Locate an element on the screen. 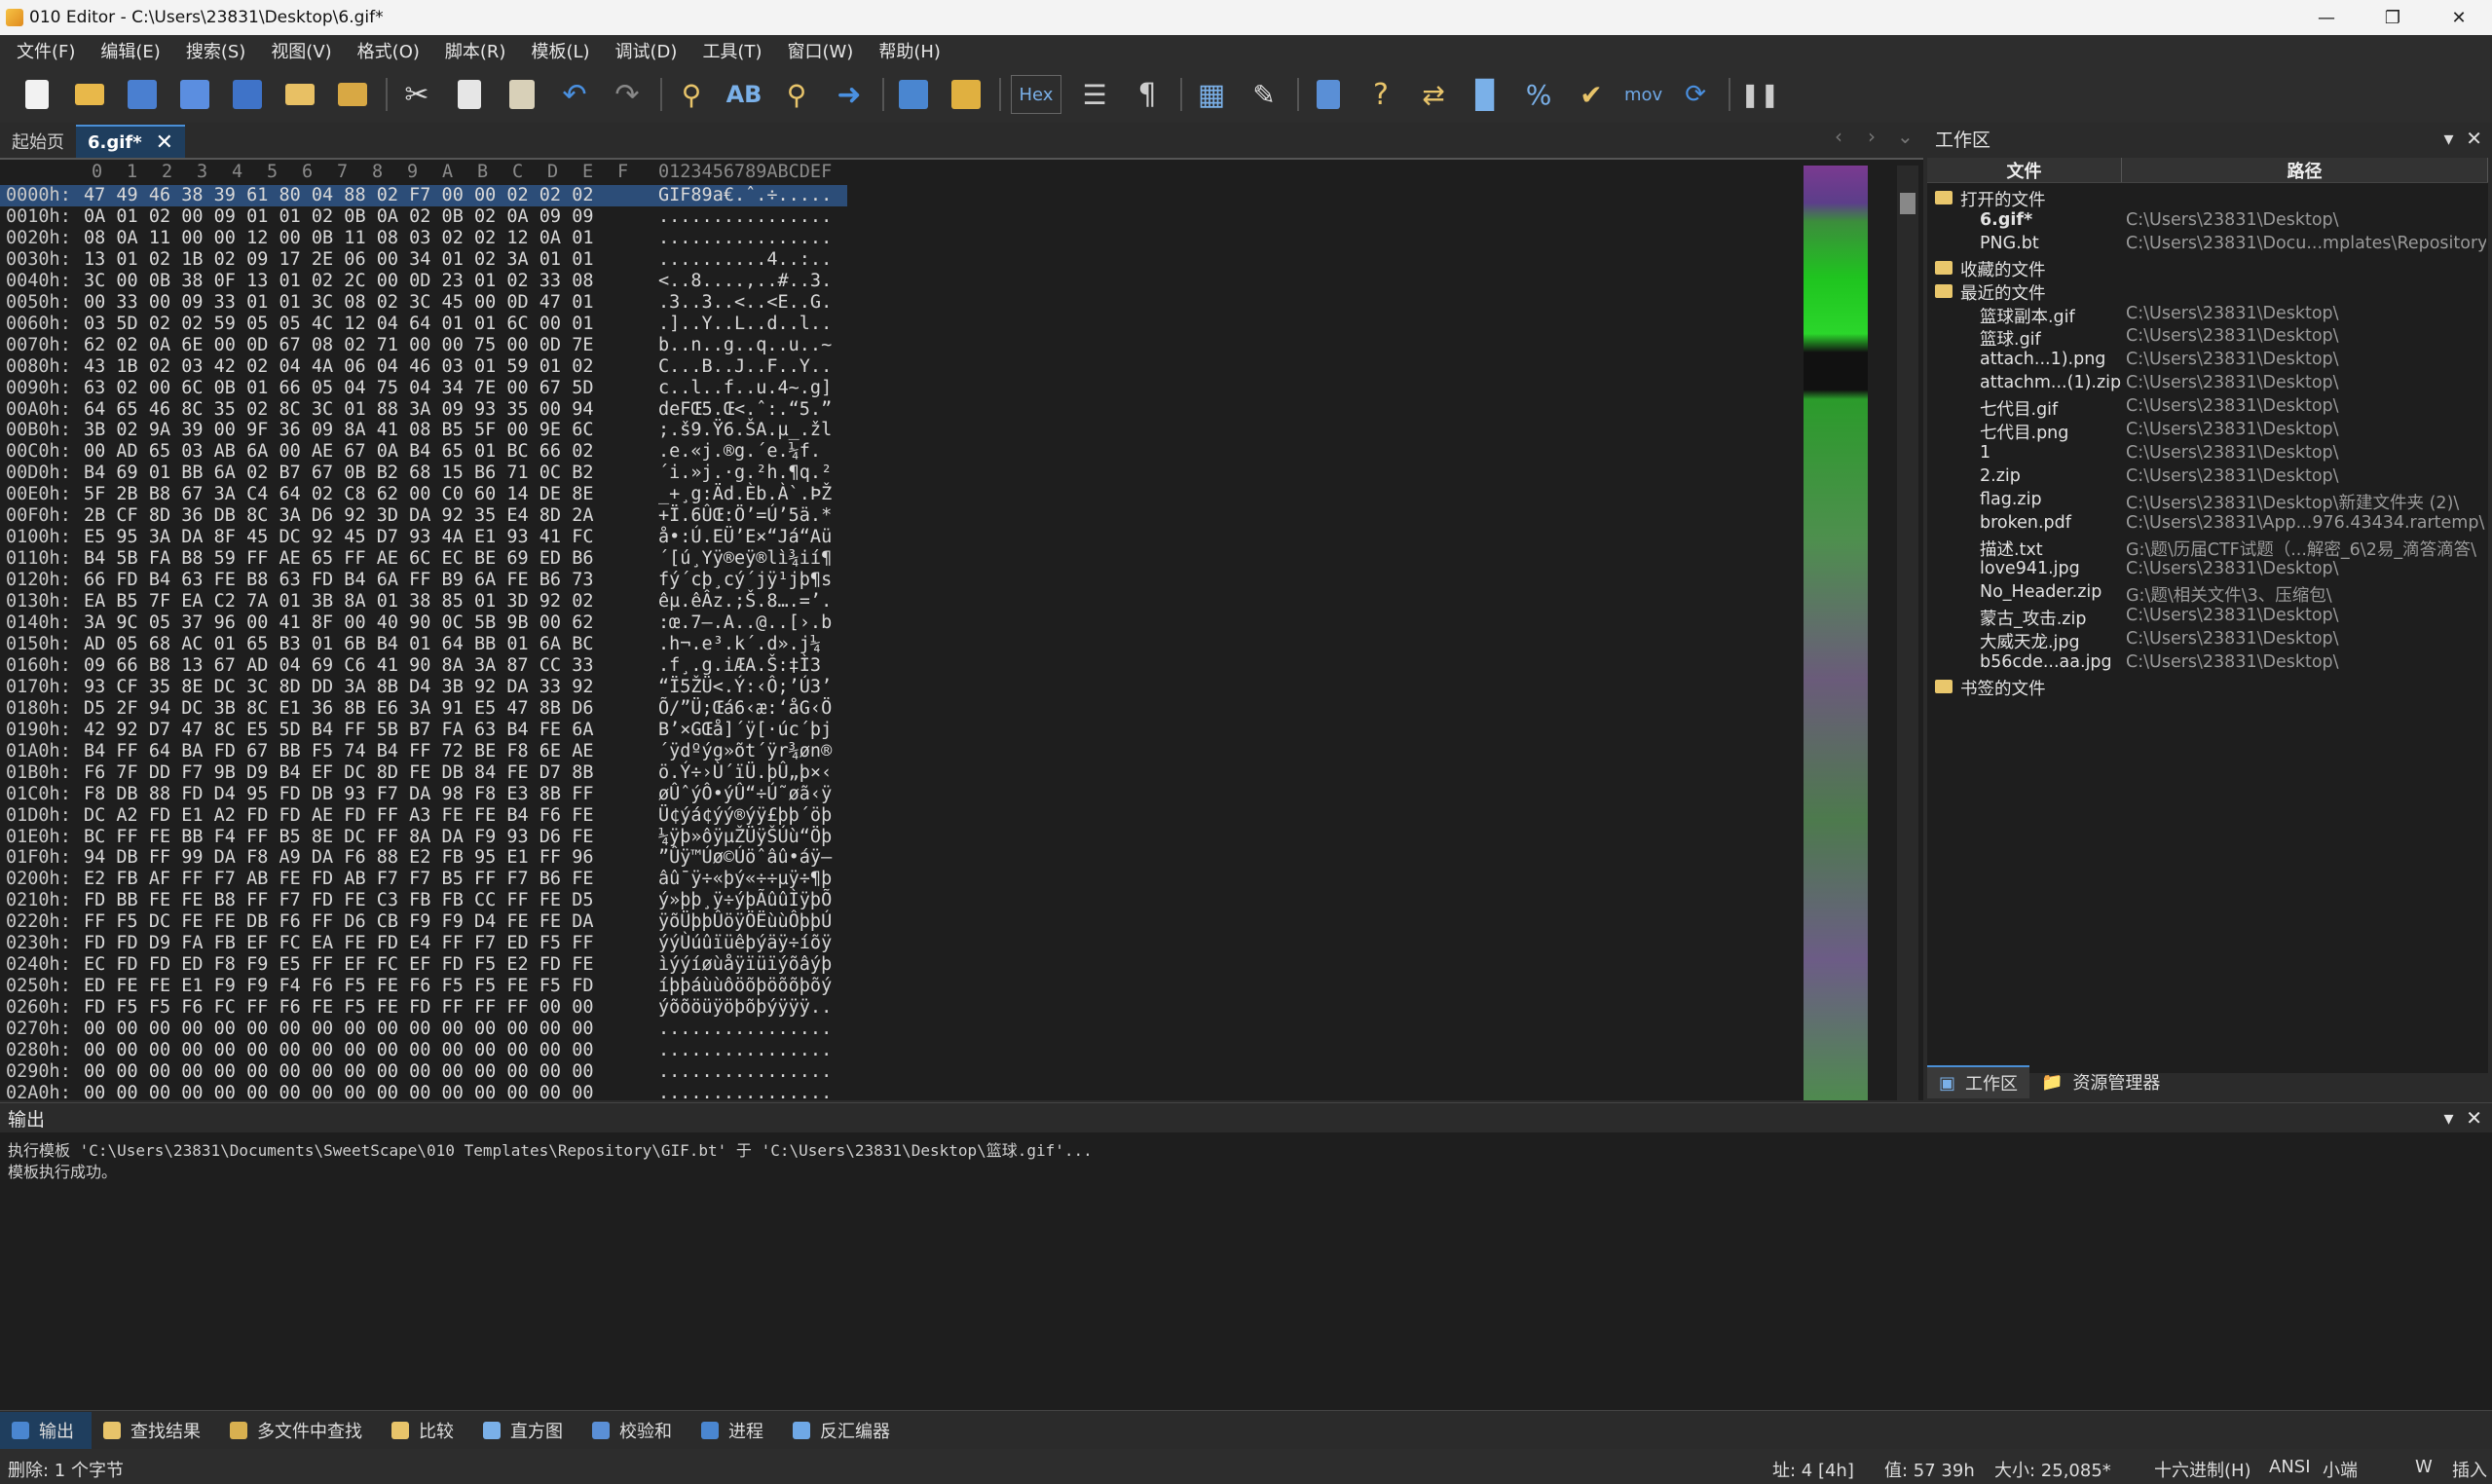 Image resolution: width=2492 pixels, height=1484 pixels. panel-controls: ▾ ✕ is located at coordinates (2462, 138).